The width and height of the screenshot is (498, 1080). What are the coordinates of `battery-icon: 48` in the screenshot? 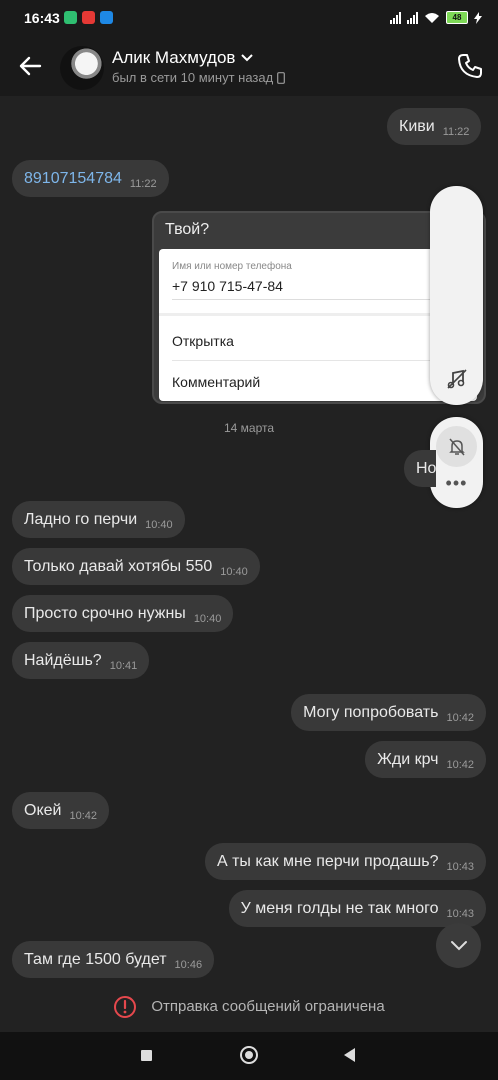 It's located at (457, 17).